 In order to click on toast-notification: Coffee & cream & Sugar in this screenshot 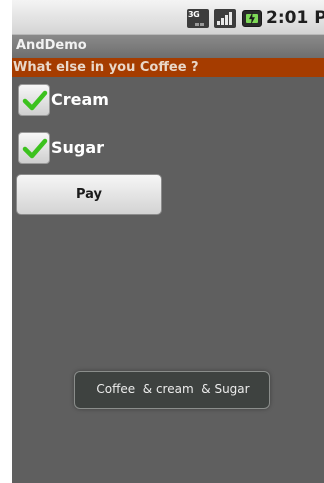, I will do `click(172, 390)`.